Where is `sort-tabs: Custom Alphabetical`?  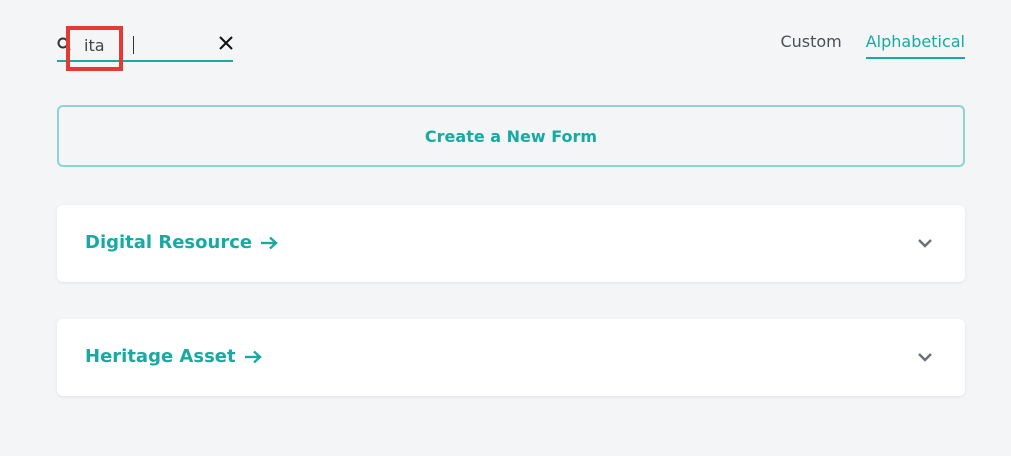
sort-tabs: Custom Alphabetical is located at coordinates (872, 45).